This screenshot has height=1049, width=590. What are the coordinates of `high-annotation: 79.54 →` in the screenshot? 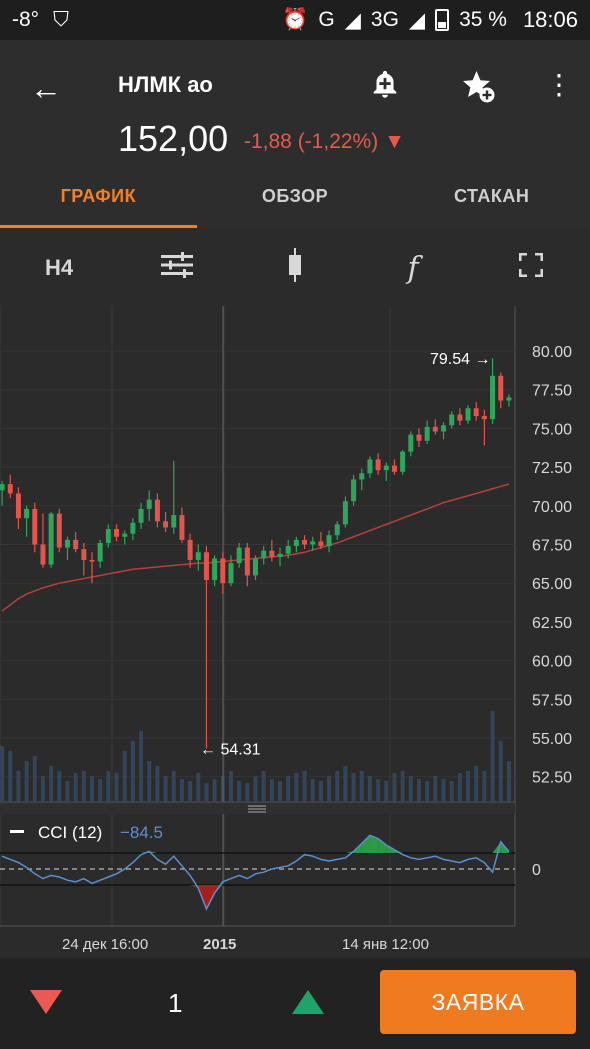 It's located at (460, 359).